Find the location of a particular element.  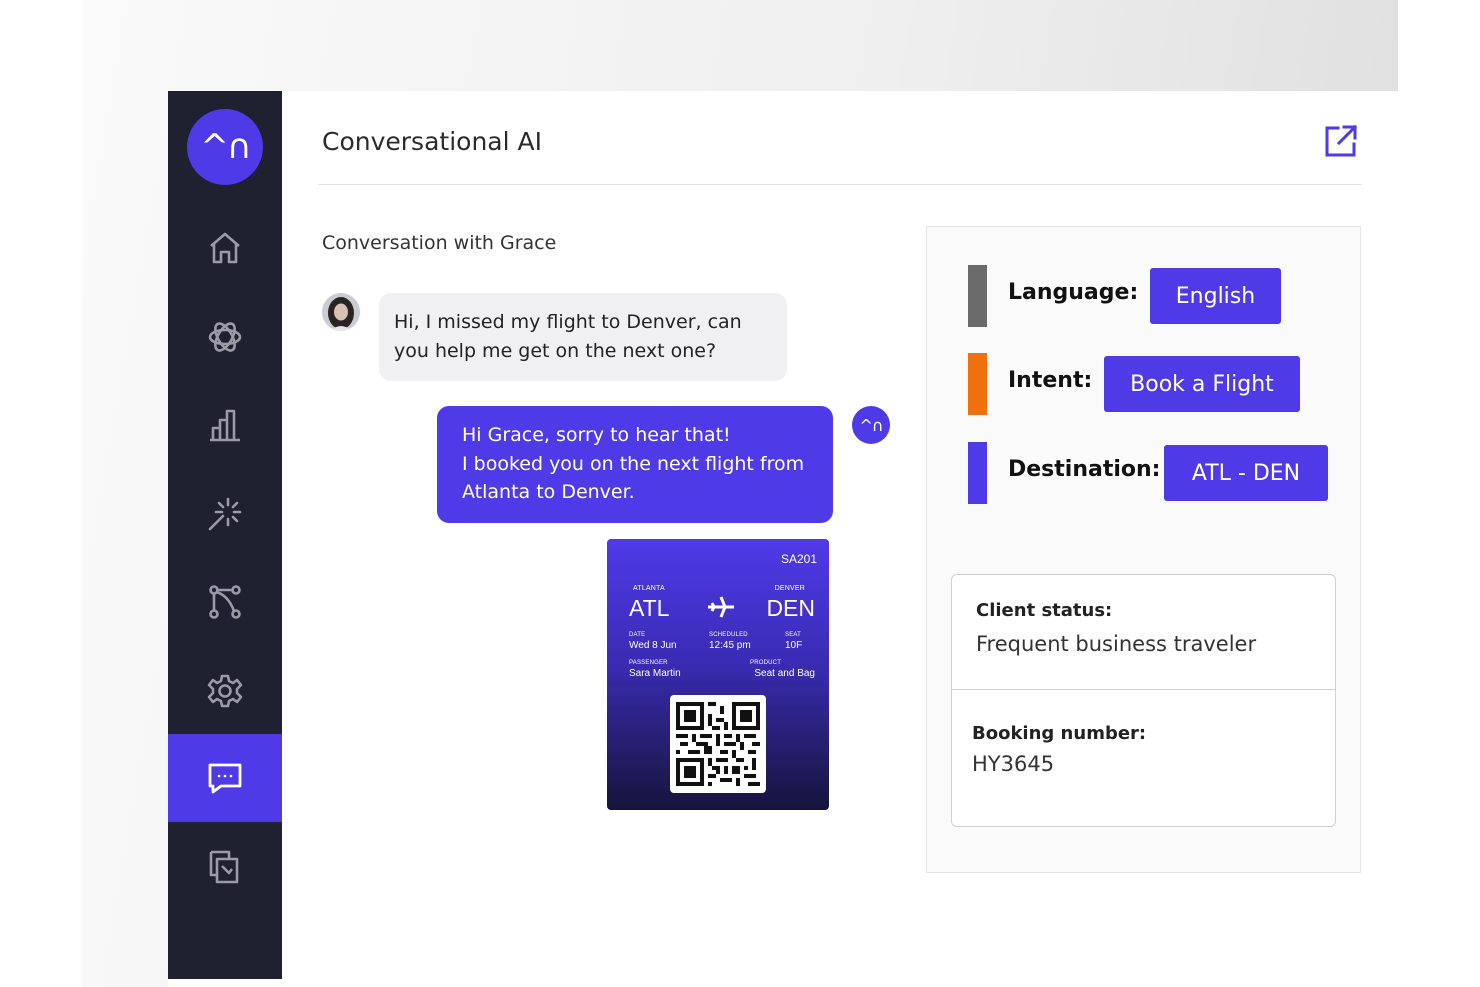

origin-city: ATLANTA is located at coordinates (649, 588).